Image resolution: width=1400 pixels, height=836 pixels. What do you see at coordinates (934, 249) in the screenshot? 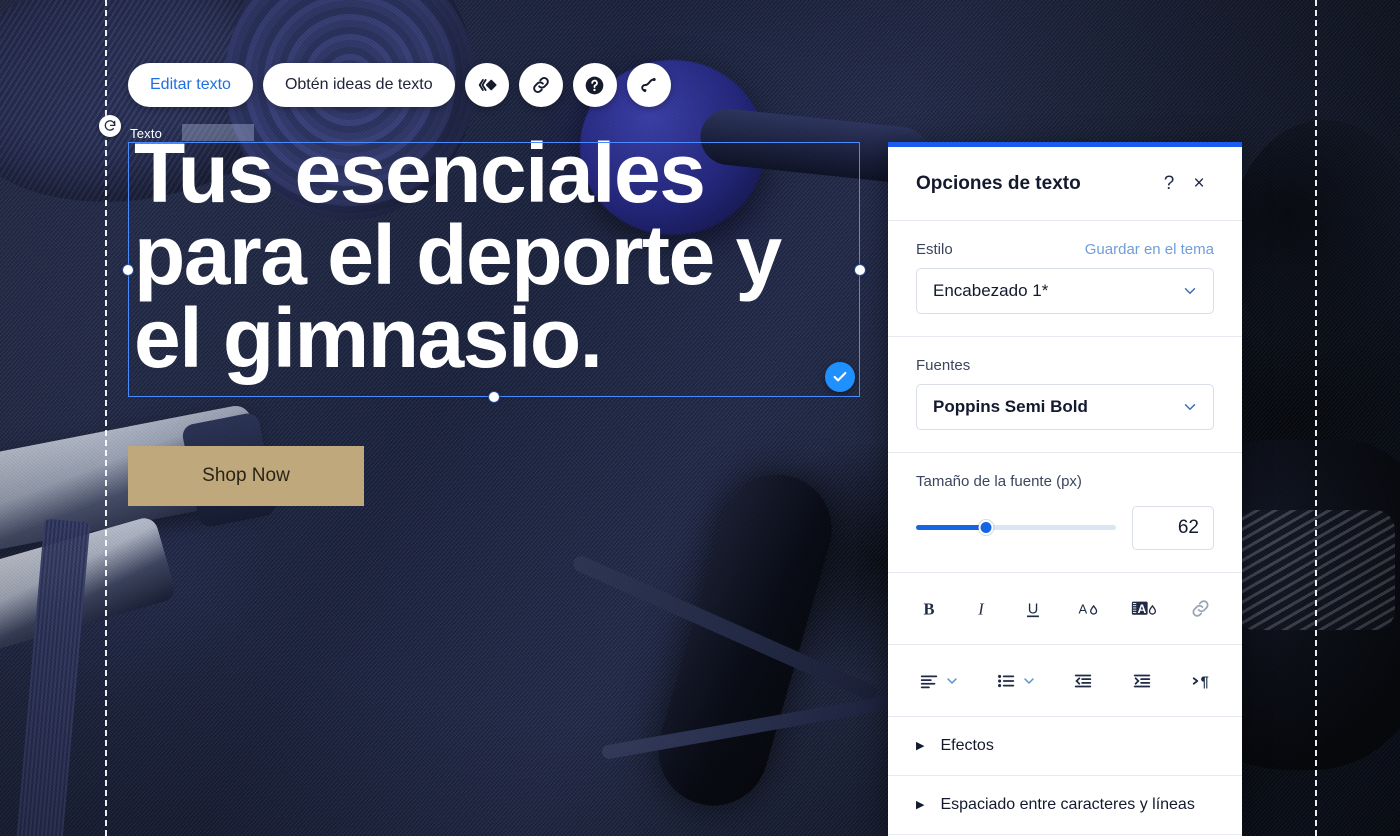
I see `style-label: Estilo` at bounding box center [934, 249].